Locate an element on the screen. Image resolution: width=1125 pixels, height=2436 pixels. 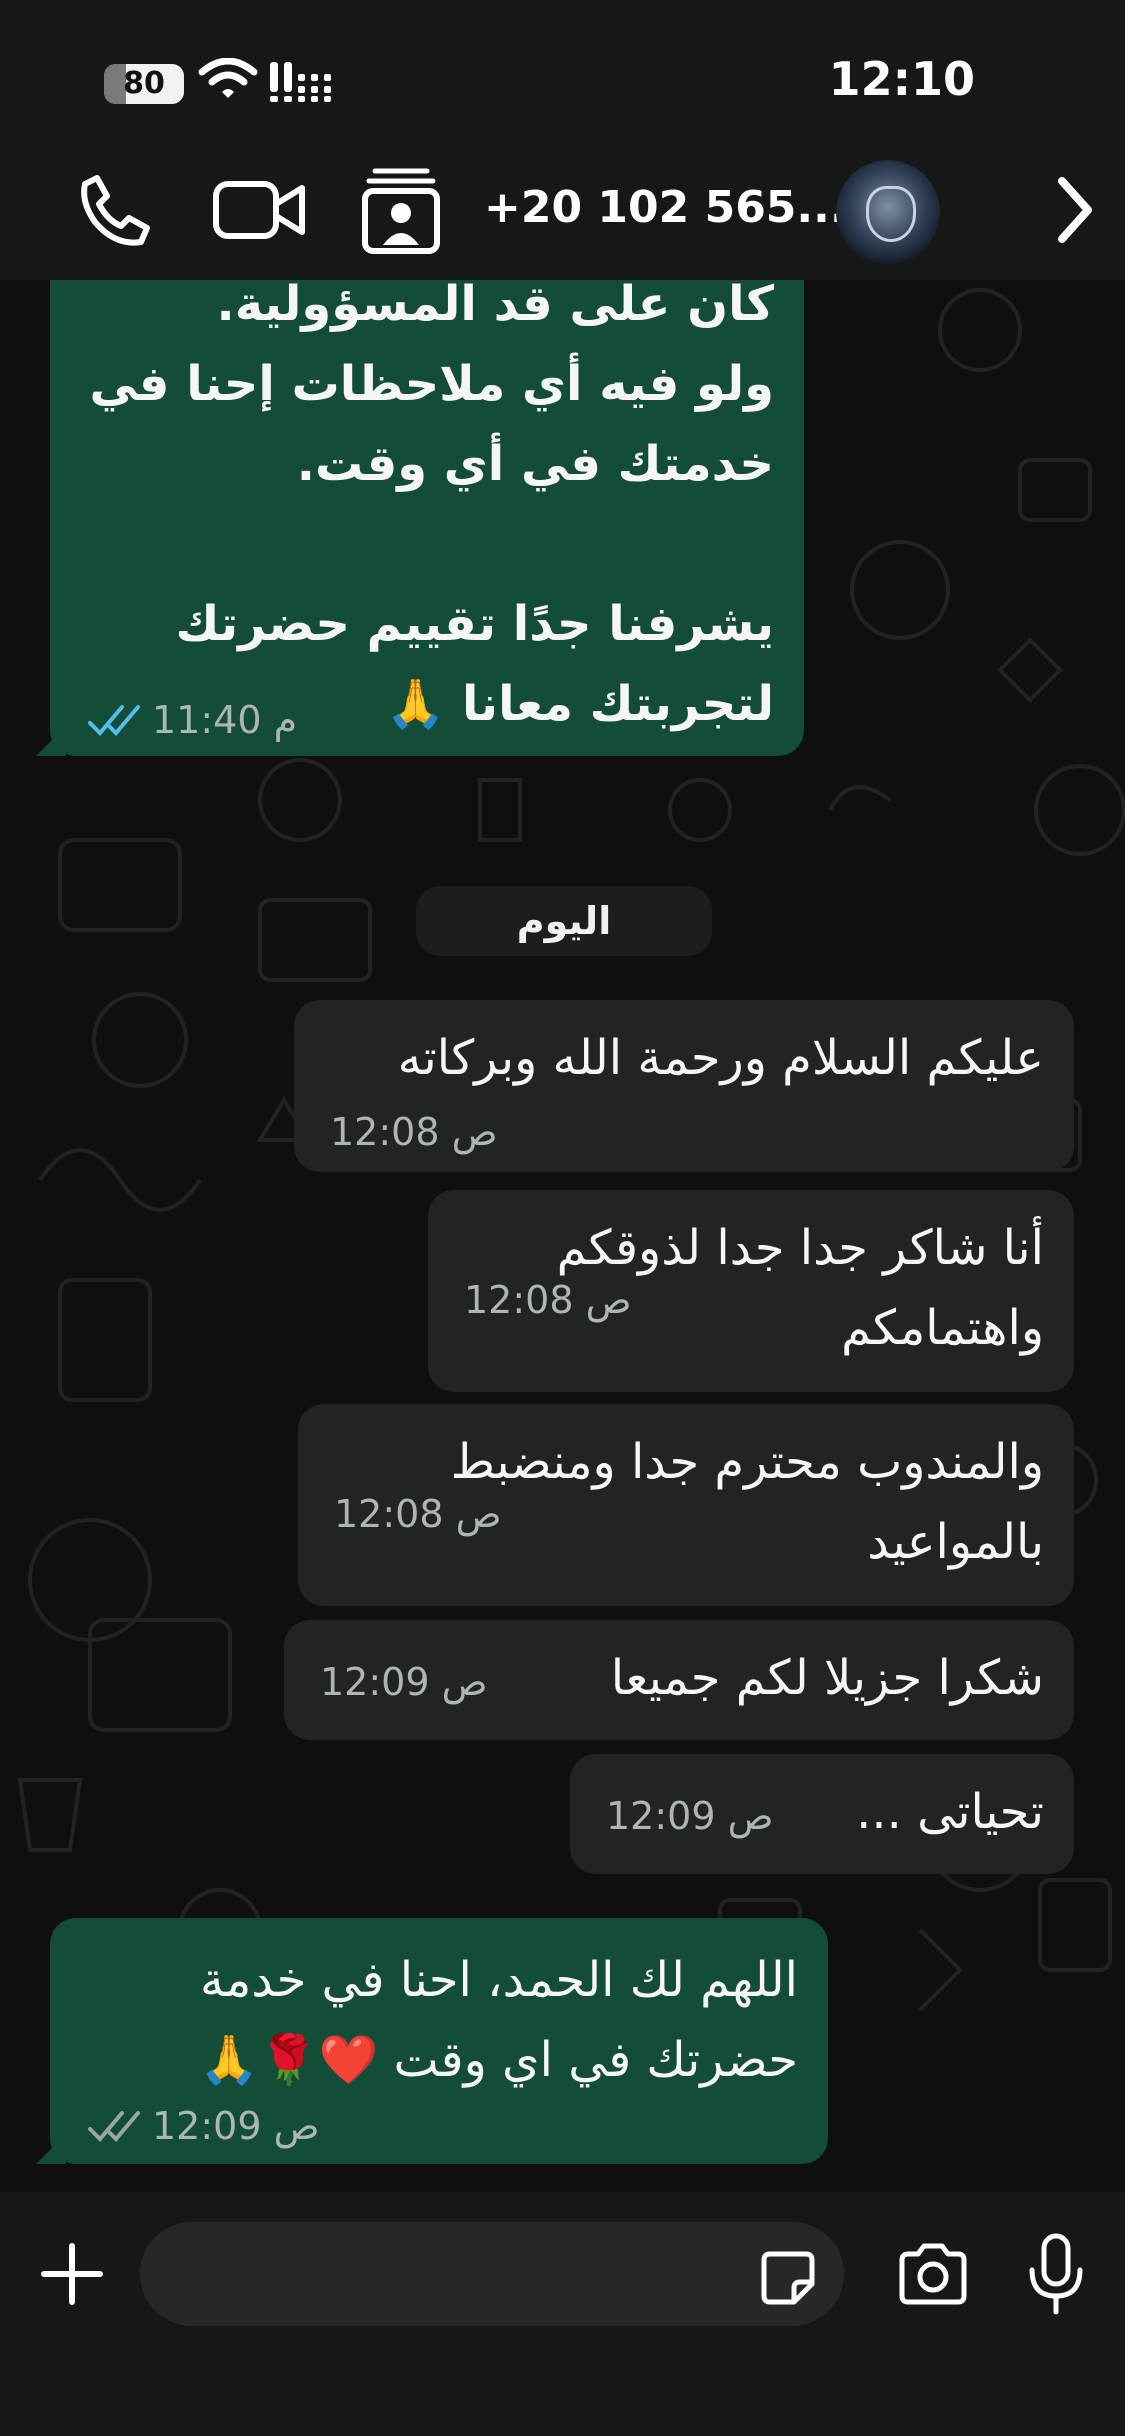
message-text: عليكم السلام ورحمة الله وبركاته is located at coordinates (720, 1058).